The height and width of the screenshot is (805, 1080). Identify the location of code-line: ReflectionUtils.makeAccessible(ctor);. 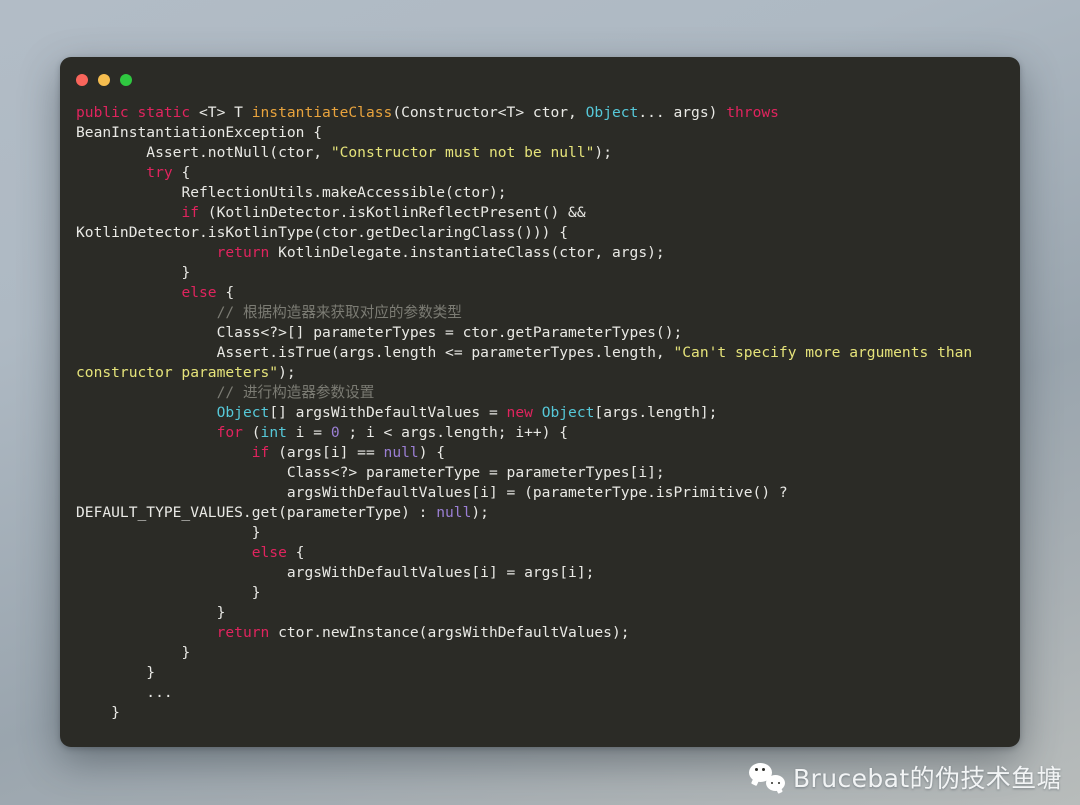
(541, 193).